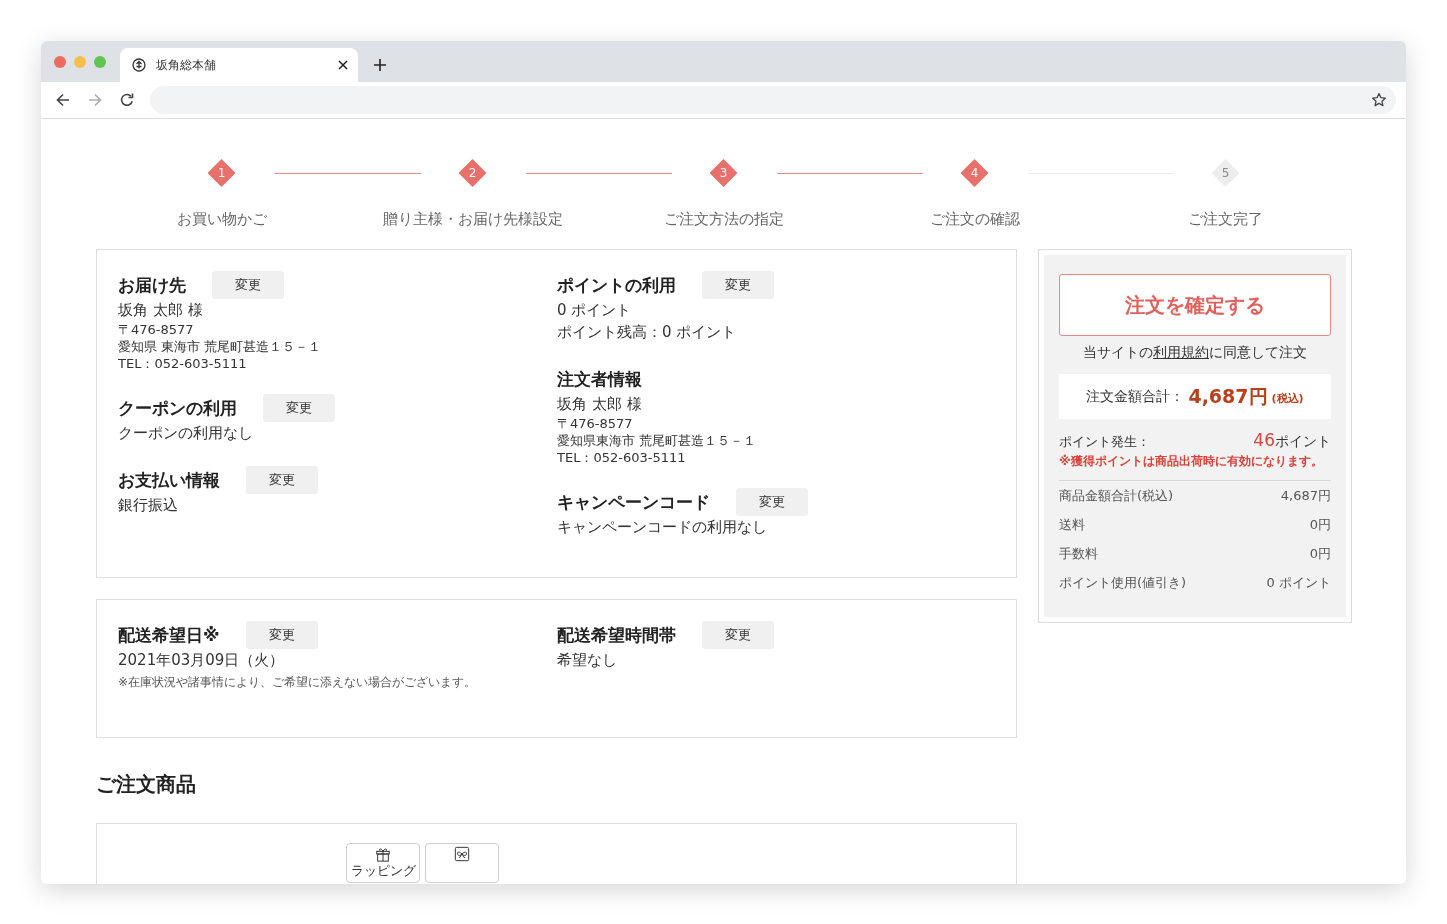 This screenshot has height=924, width=1447. What do you see at coordinates (202, 660) in the screenshot?
I see `info-text: 2021年03月09日（火）` at bounding box center [202, 660].